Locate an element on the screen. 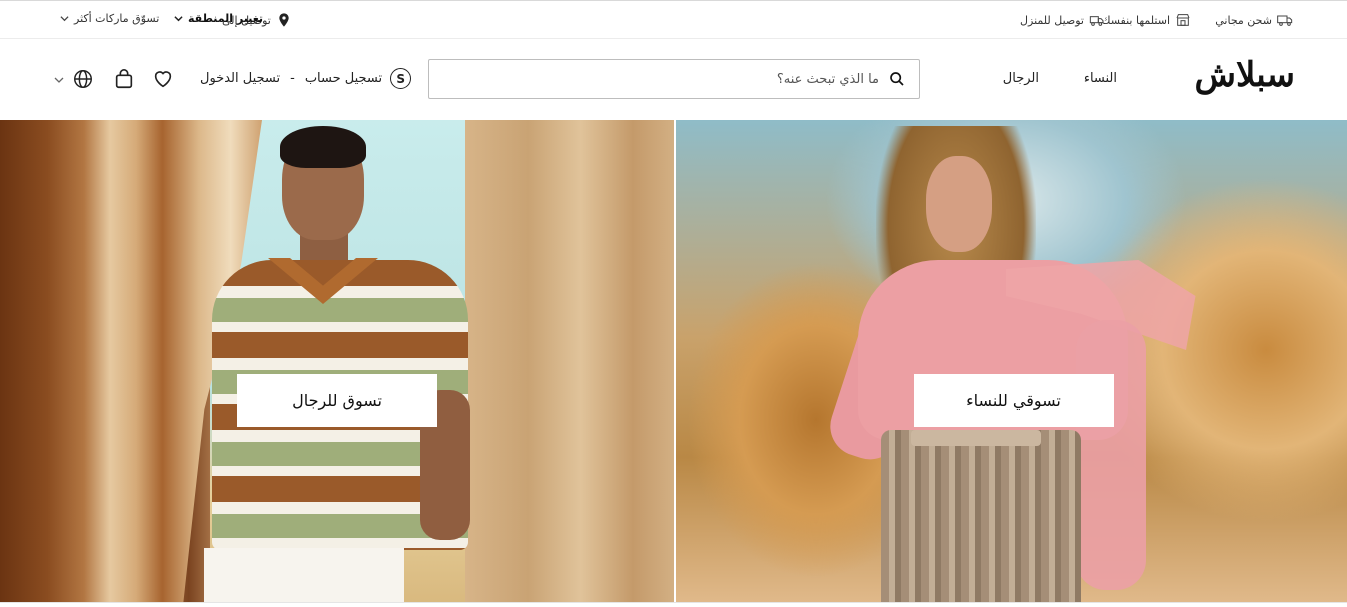 This screenshot has width=1347, height=607. site-logo: سبلاش is located at coordinates (1245, 75).